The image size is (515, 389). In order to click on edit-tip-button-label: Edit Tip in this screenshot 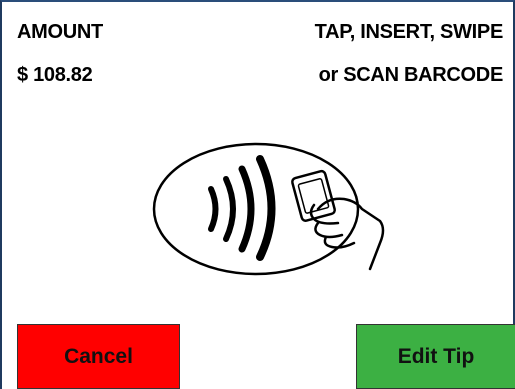, I will do `click(436, 356)`.